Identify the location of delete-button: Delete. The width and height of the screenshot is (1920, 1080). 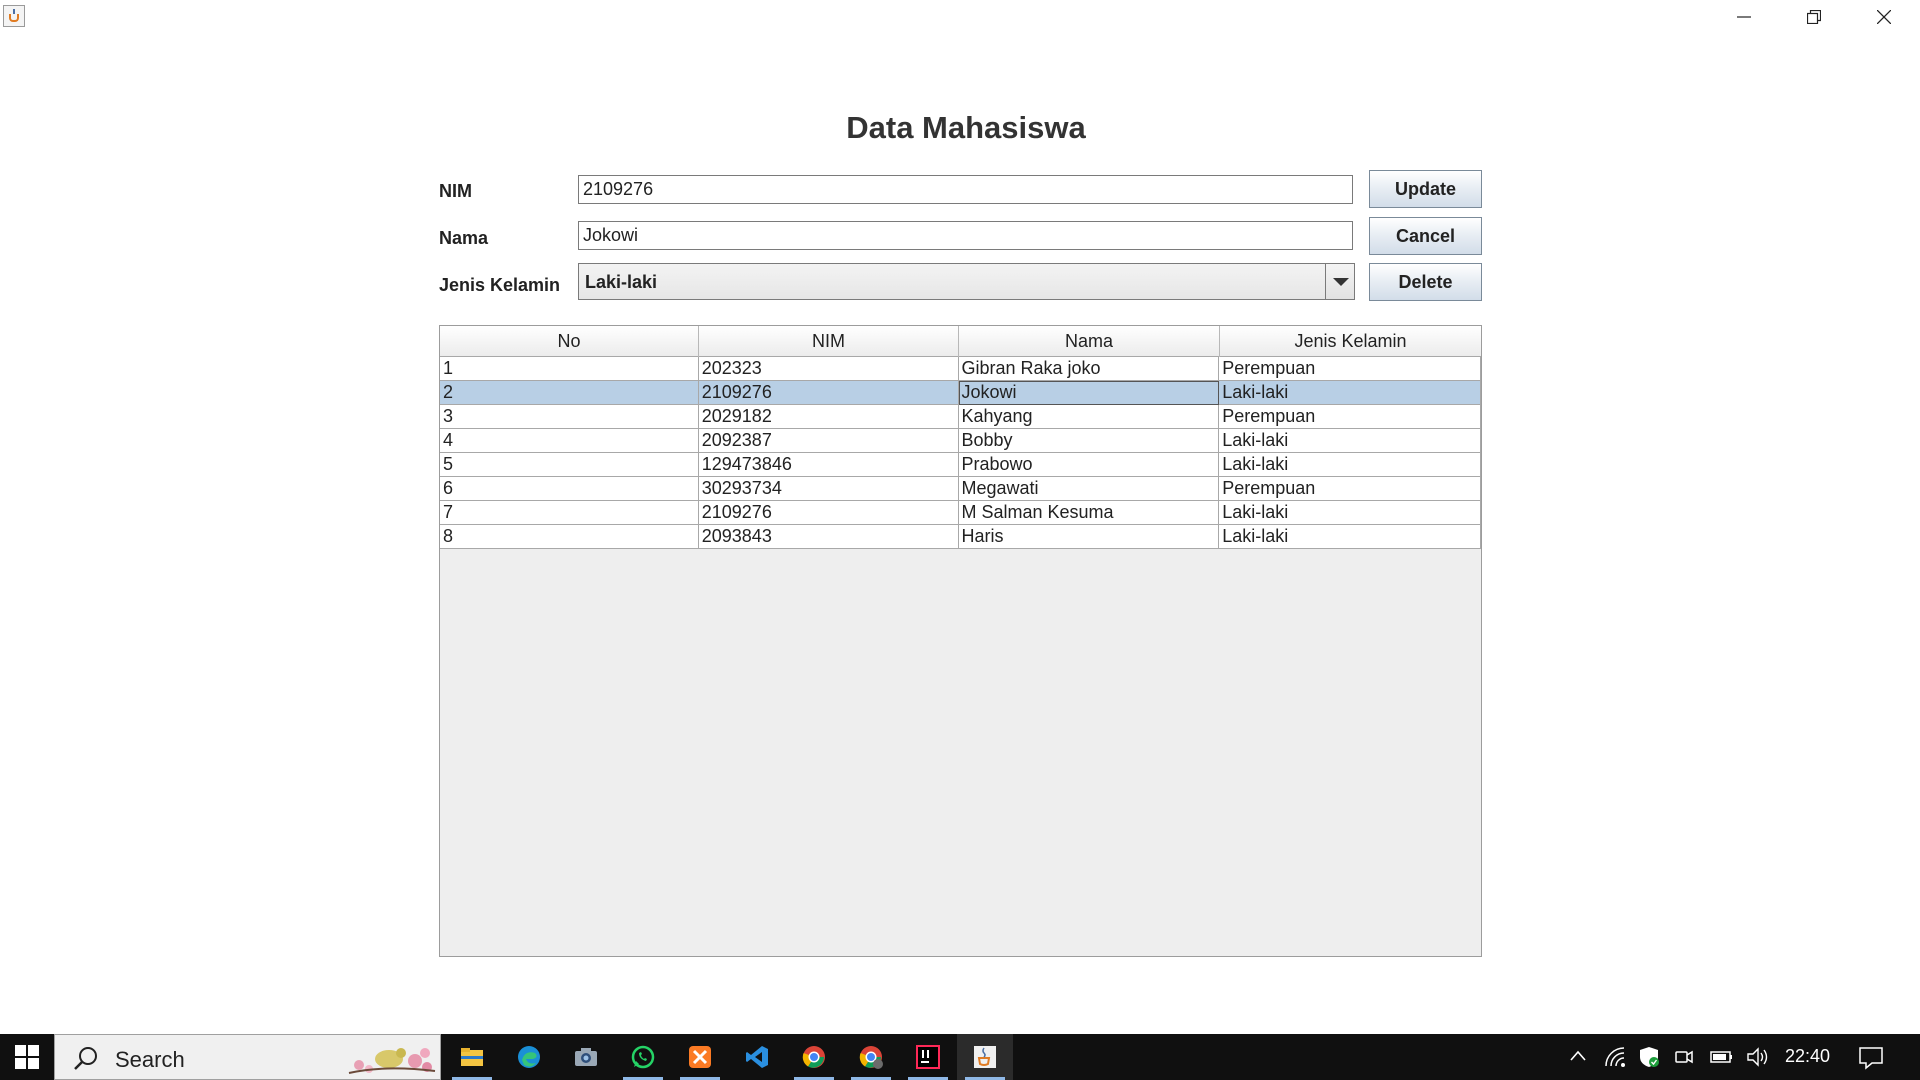
(1425, 282).